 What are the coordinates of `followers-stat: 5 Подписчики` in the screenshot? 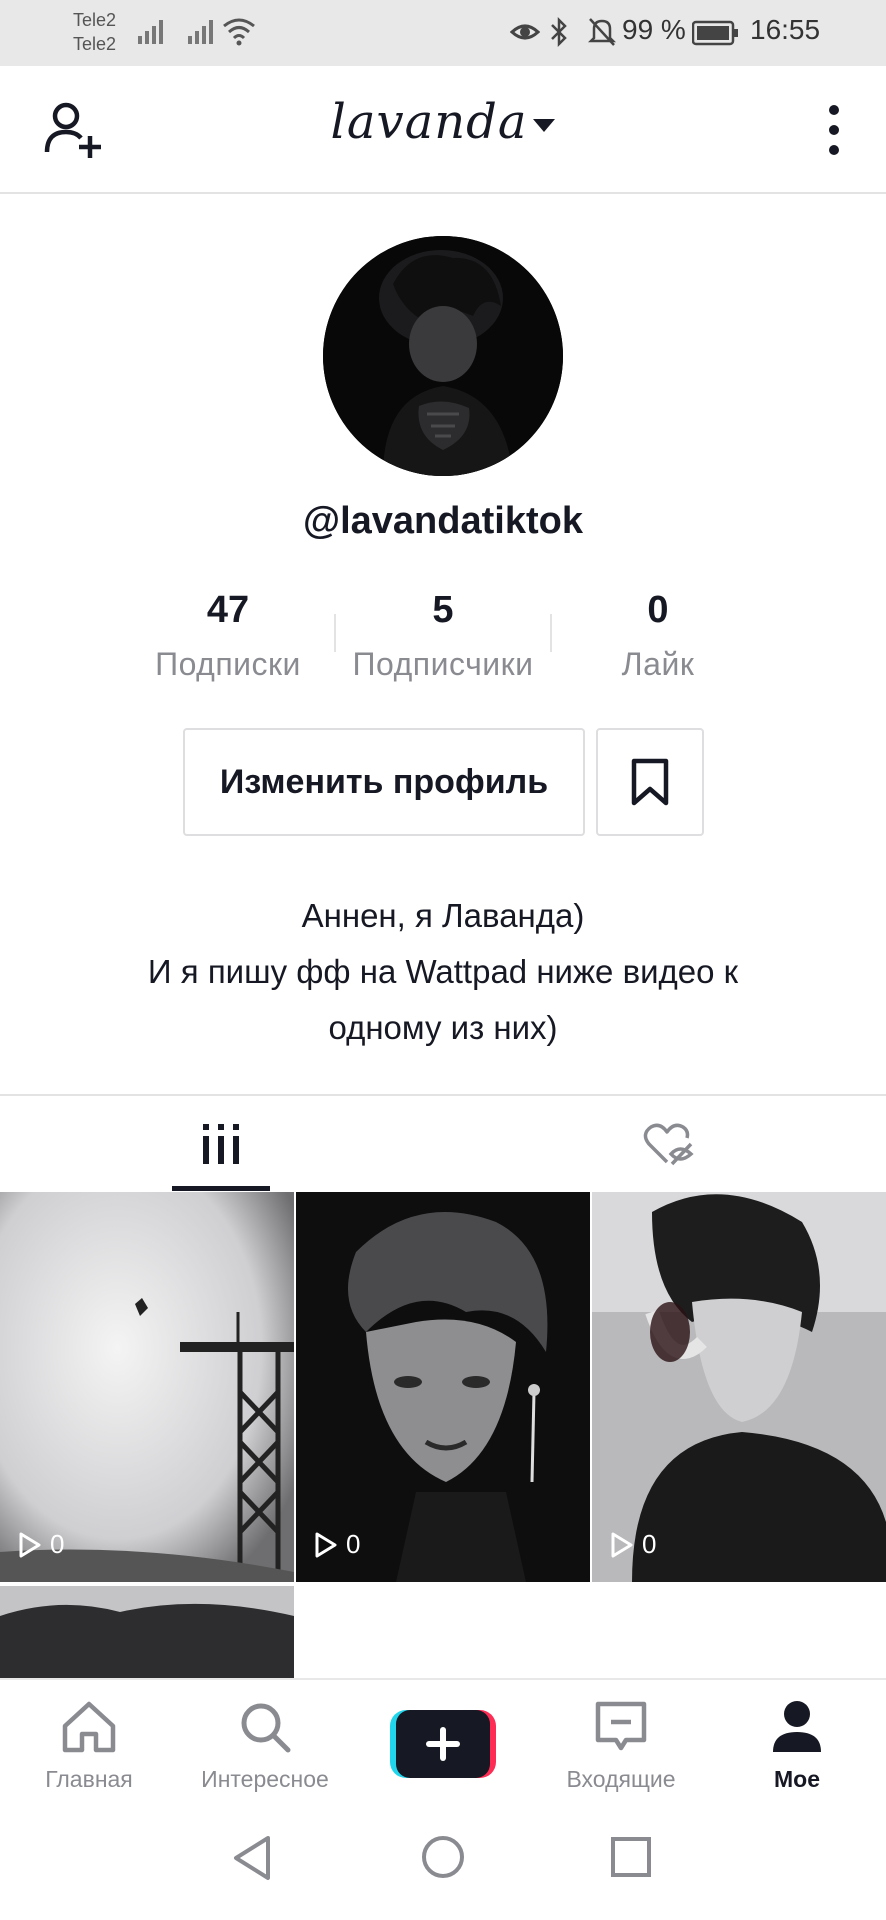 It's located at (443, 635).